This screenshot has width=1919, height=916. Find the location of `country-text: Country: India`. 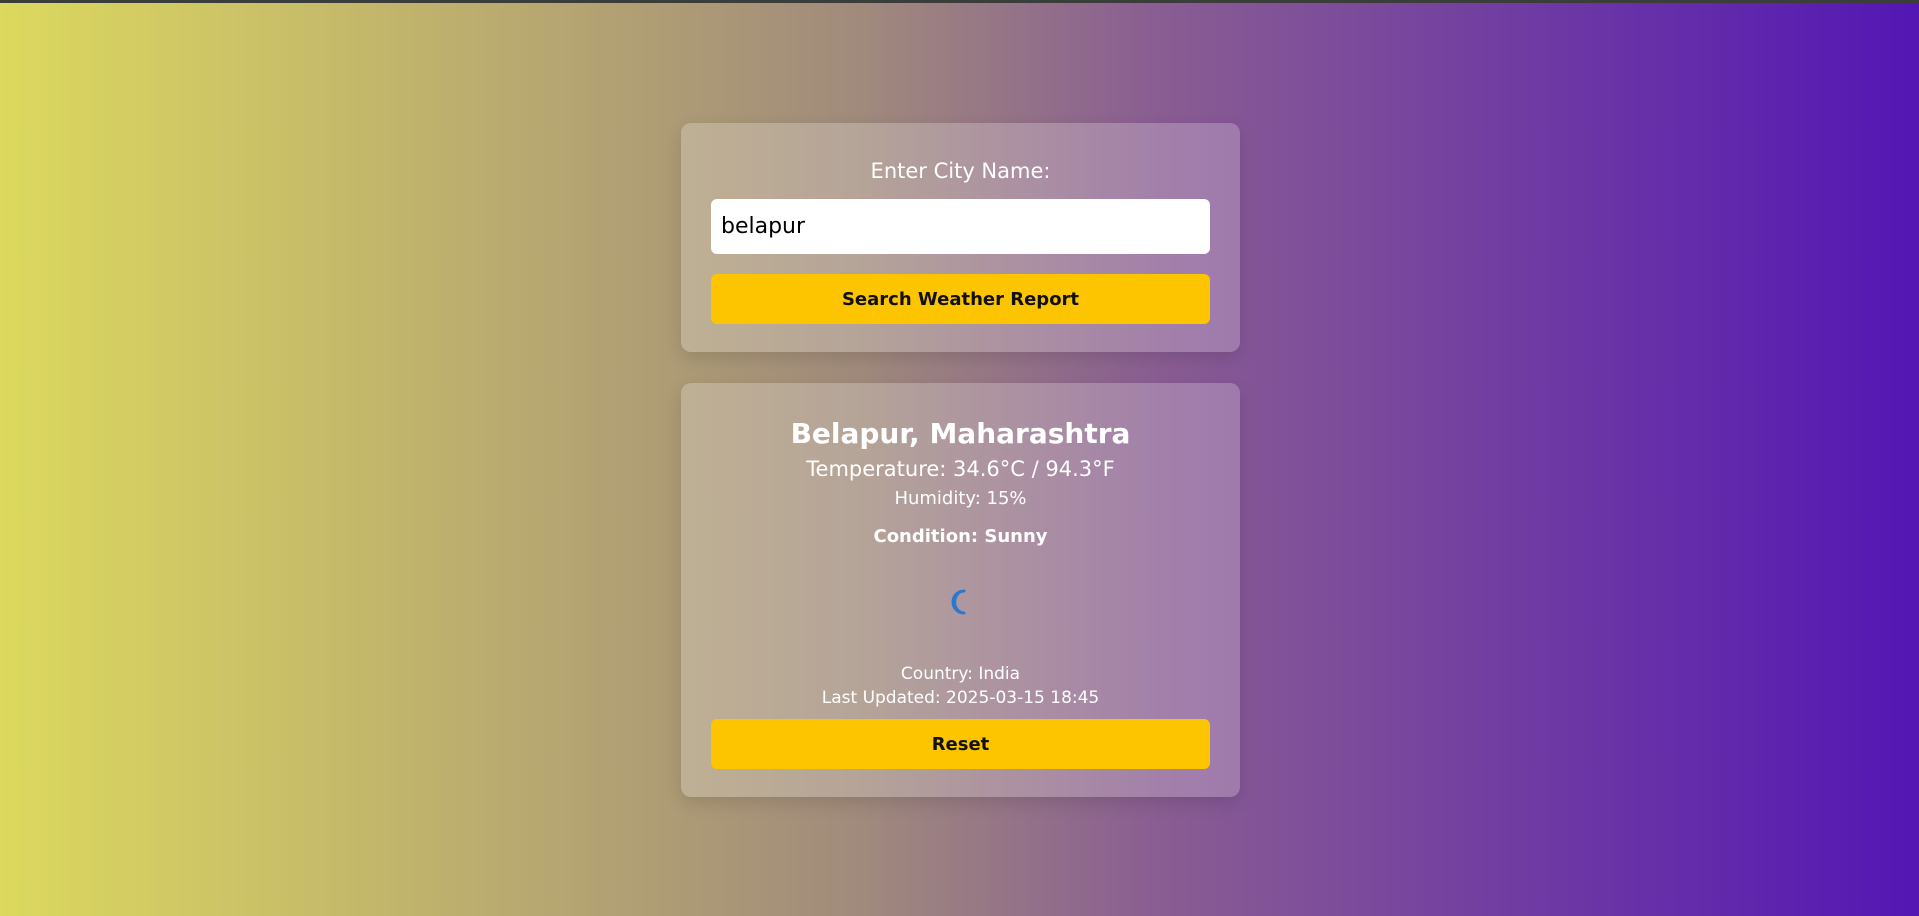

country-text: Country: India is located at coordinates (960, 674).